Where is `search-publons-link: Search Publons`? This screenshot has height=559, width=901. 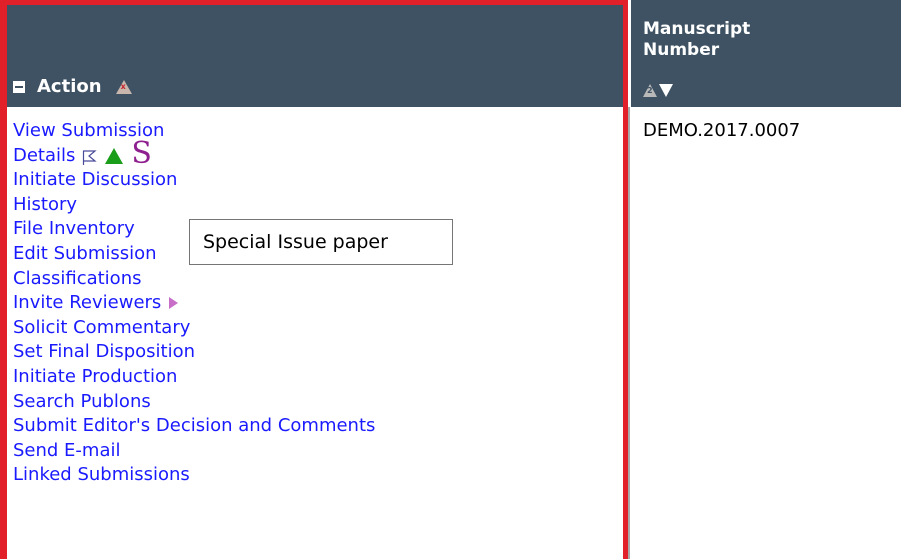 search-publons-link: Search Publons is located at coordinates (194, 402).